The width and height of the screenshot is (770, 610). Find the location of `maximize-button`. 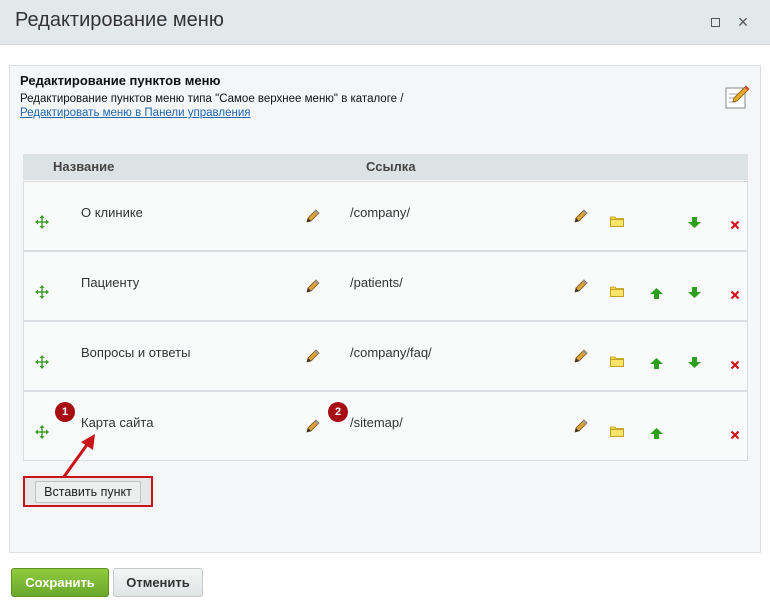

maximize-button is located at coordinates (715, 22).